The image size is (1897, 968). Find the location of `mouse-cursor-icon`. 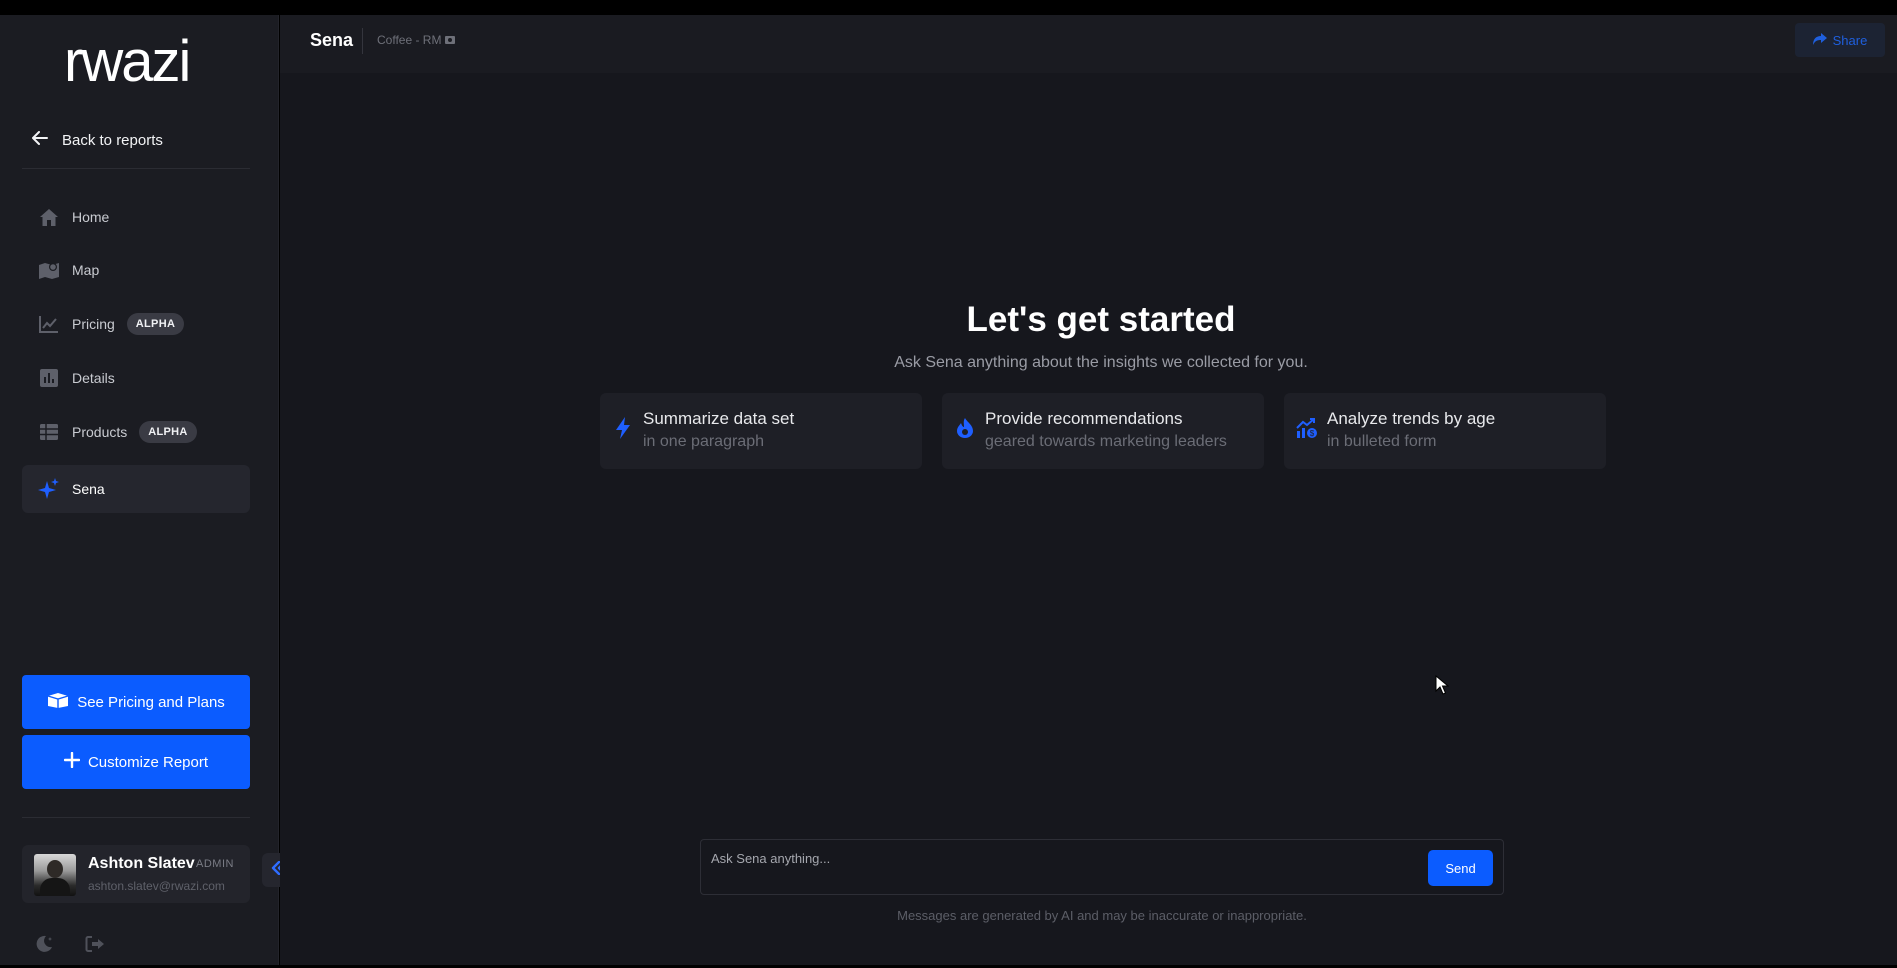

mouse-cursor-icon is located at coordinates (1442, 685).